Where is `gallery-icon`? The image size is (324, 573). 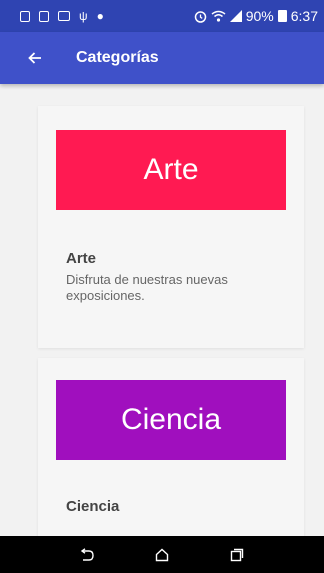 gallery-icon is located at coordinates (64, 16).